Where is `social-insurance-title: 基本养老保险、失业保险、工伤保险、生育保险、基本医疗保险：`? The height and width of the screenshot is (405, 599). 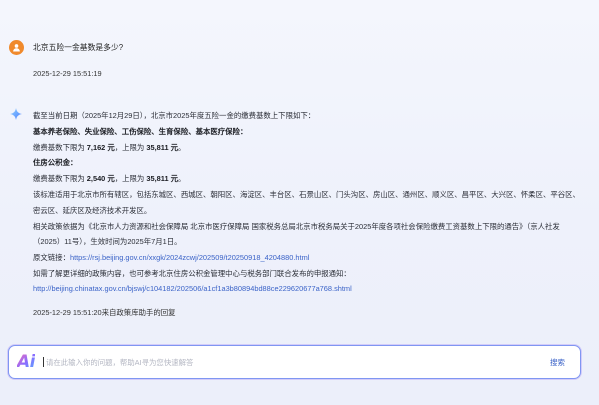
social-insurance-title: 基本养老保险、失业保险、工伤保险、生育保险、基本医疗保险： is located at coordinates (140, 131).